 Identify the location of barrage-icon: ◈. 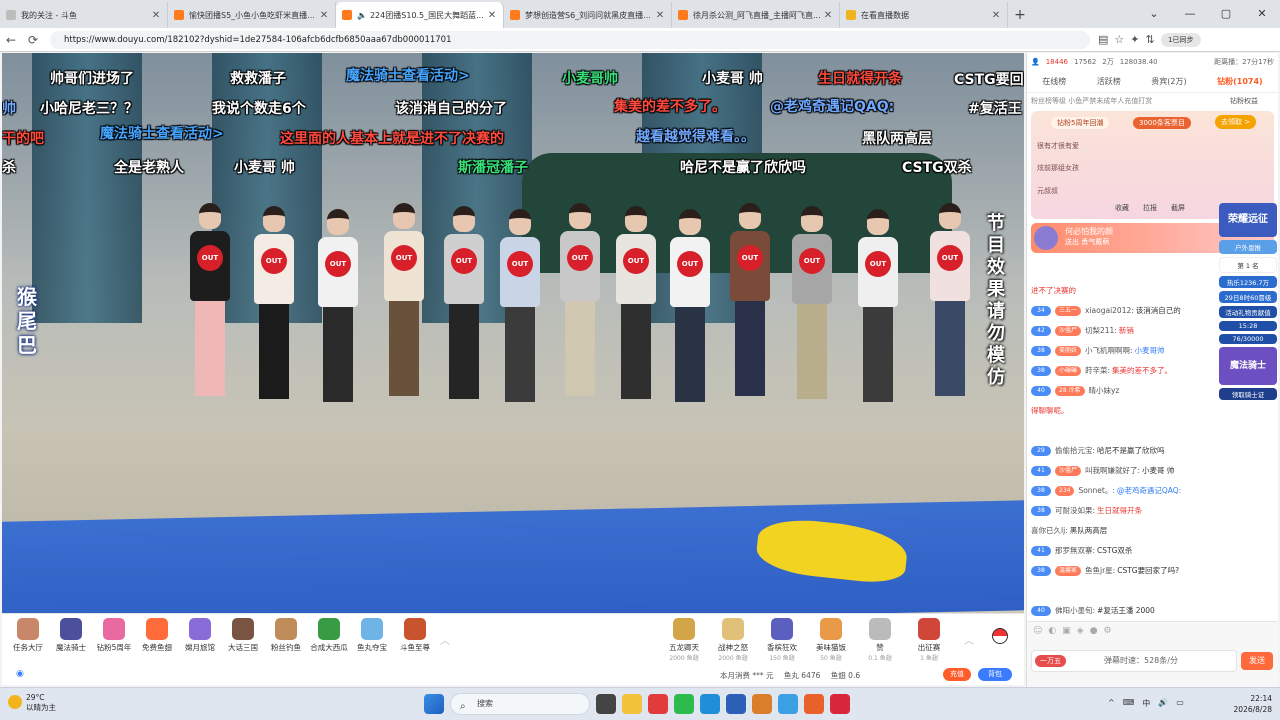
(1080, 631).